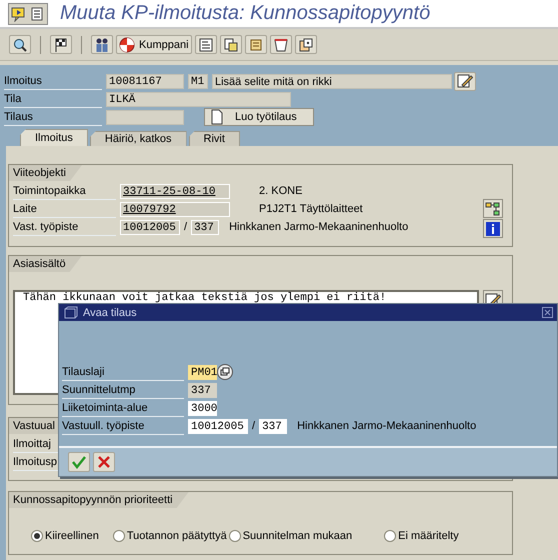 Image resolution: width=558 pixels, height=560 pixels. What do you see at coordinates (169, 536) in the screenshot?
I see `priority-radio: Tuotannon päätyttyä` at bounding box center [169, 536].